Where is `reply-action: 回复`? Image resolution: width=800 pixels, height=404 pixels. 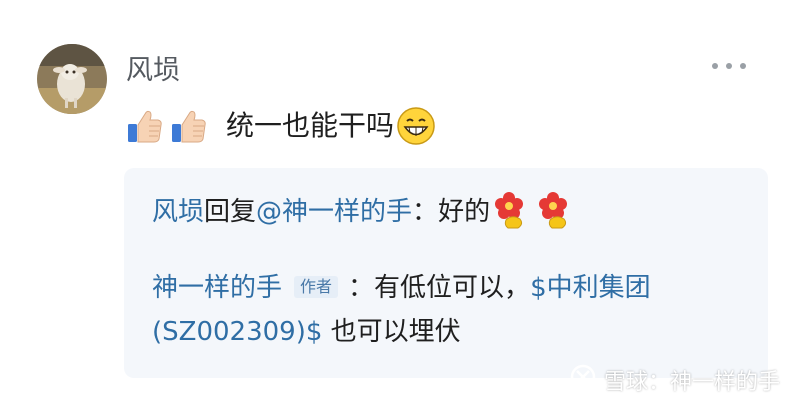 reply-action: 回复 is located at coordinates (230, 212).